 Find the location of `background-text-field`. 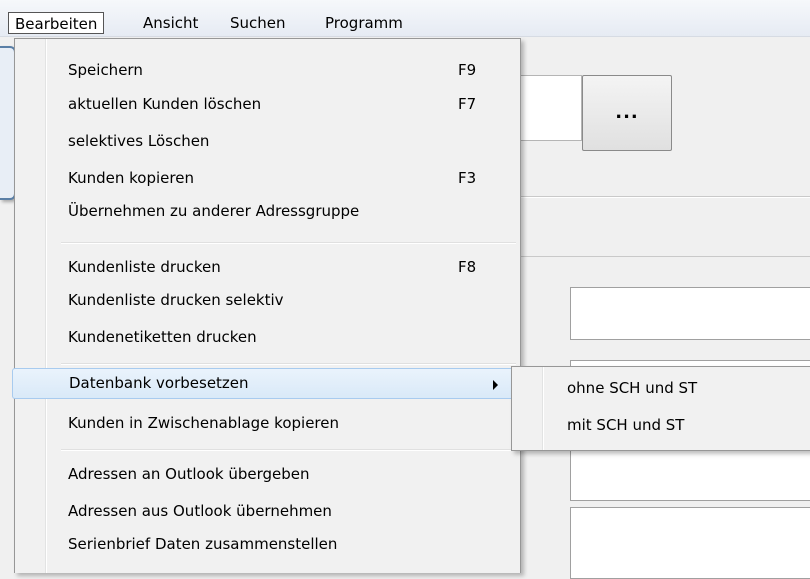

background-text-field is located at coordinates (548, 108).